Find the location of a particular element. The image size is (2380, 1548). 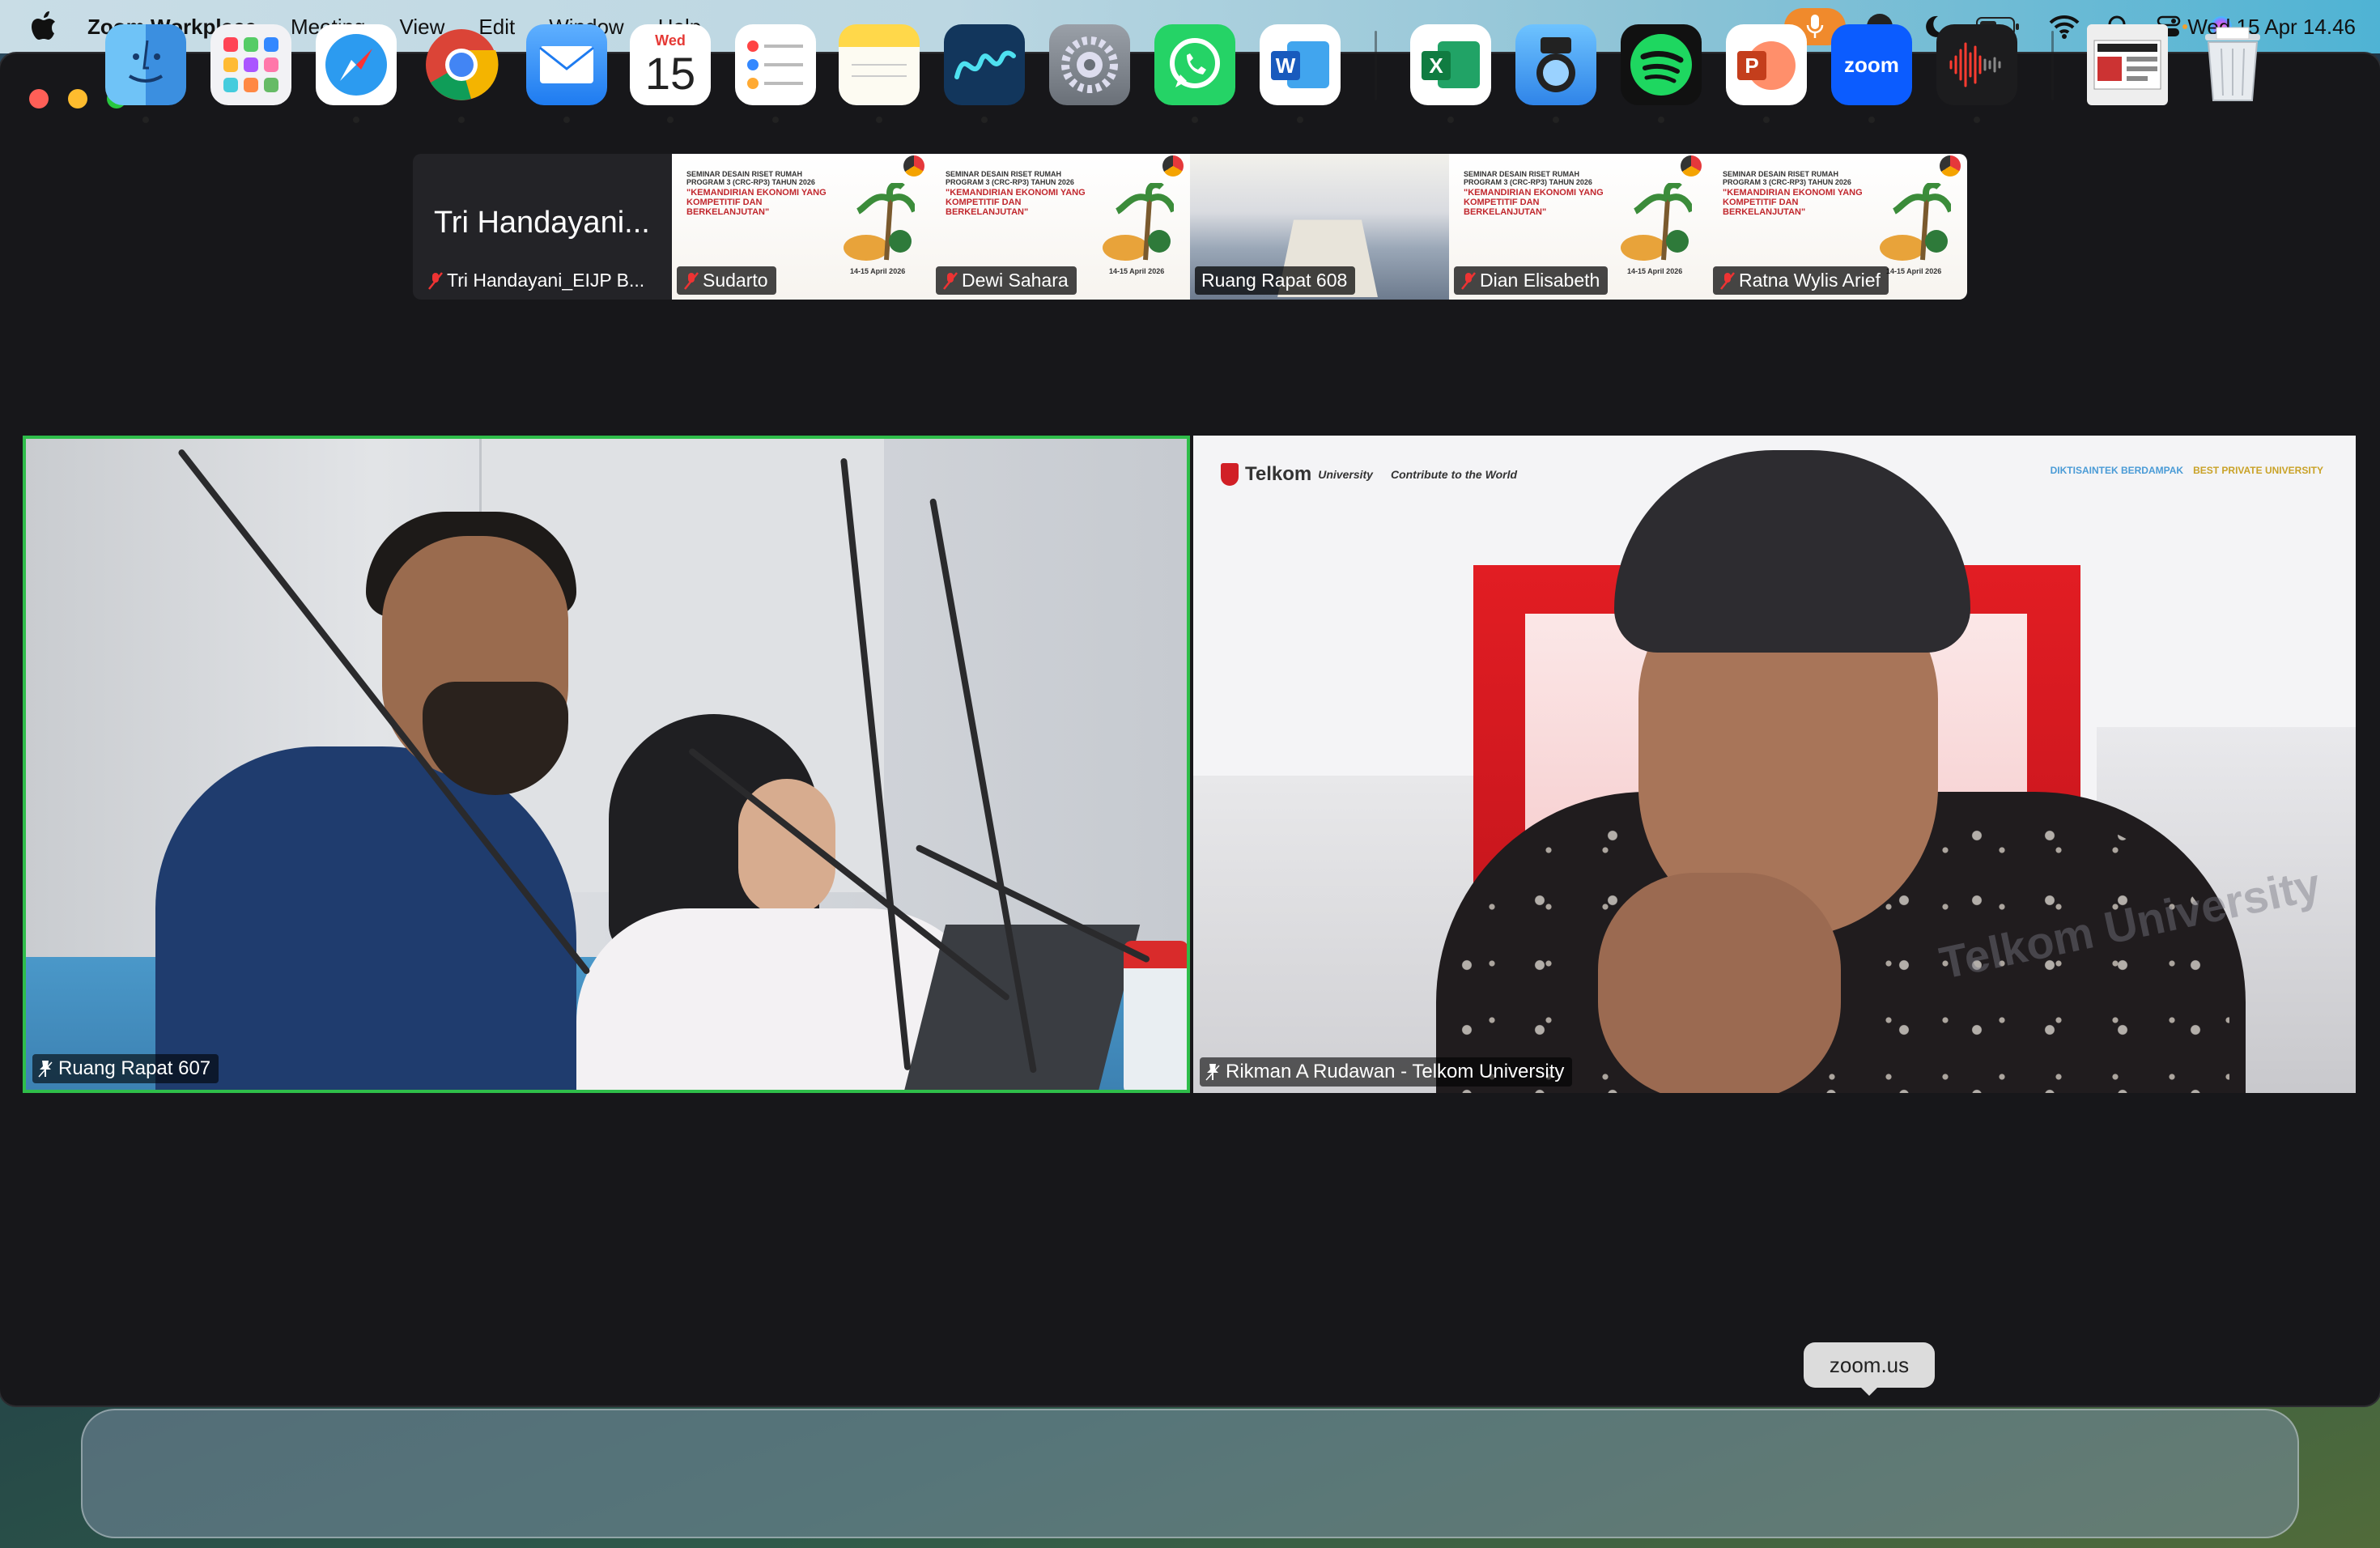

calendar-icon: Wed 15 is located at coordinates (670, 64).